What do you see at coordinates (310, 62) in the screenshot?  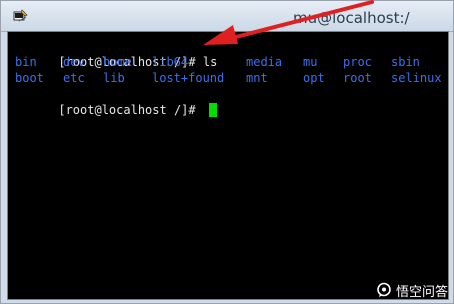 I see `dir-entry: mu` at bounding box center [310, 62].